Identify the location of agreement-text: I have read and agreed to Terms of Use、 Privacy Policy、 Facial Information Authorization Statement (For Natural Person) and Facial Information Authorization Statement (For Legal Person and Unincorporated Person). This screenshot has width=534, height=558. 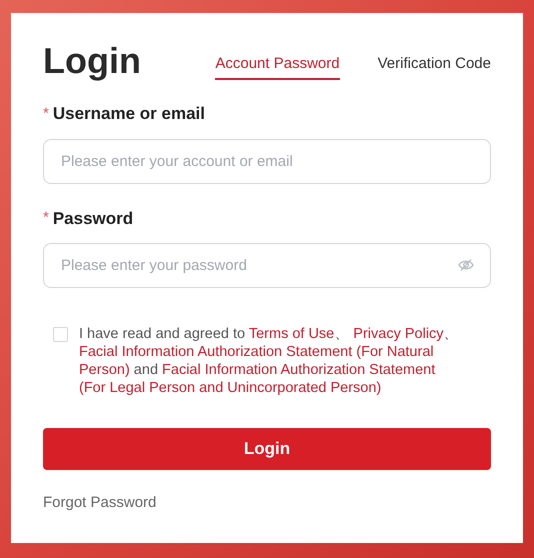
(269, 361).